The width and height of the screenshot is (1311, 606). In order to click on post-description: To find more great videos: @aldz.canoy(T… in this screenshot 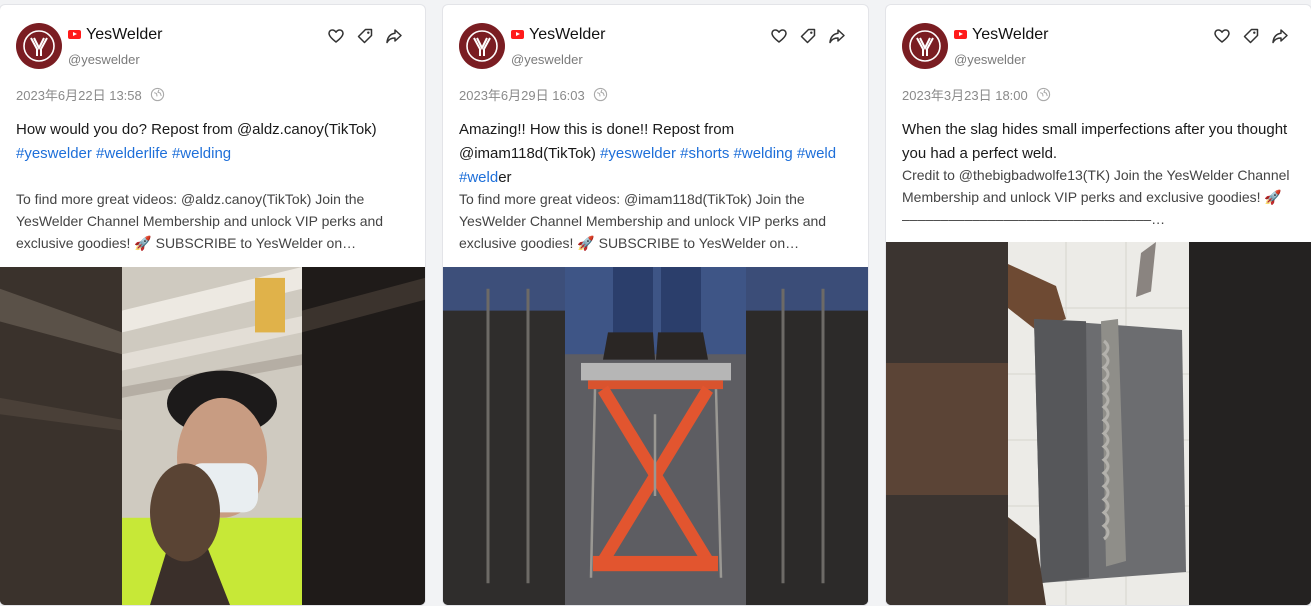, I will do `click(200, 221)`.